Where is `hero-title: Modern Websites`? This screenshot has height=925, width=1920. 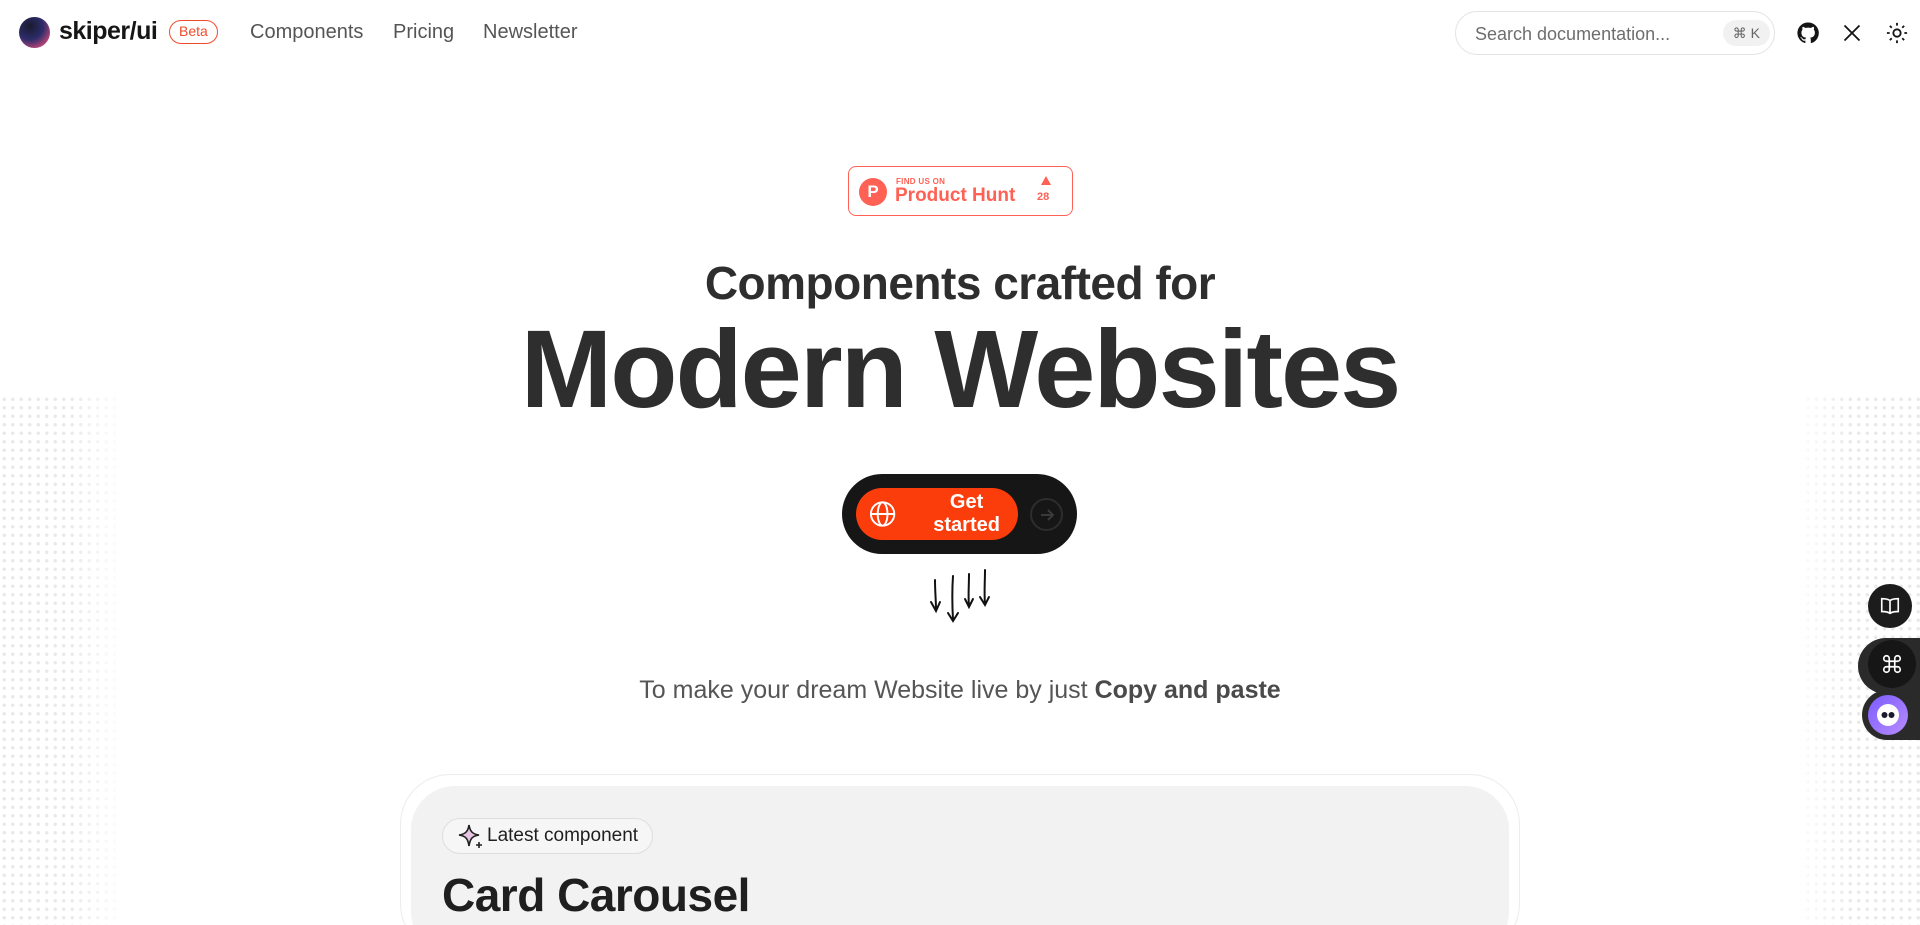
hero-title: Modern Websites is located at coordinates (961, 369).